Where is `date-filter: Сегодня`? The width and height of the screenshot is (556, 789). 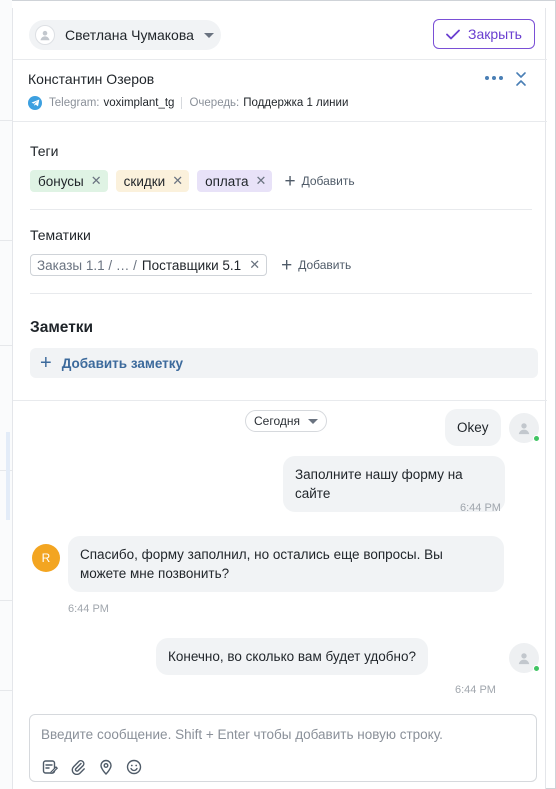
date-filter: Сегодня is located at coordinates (286, 421).